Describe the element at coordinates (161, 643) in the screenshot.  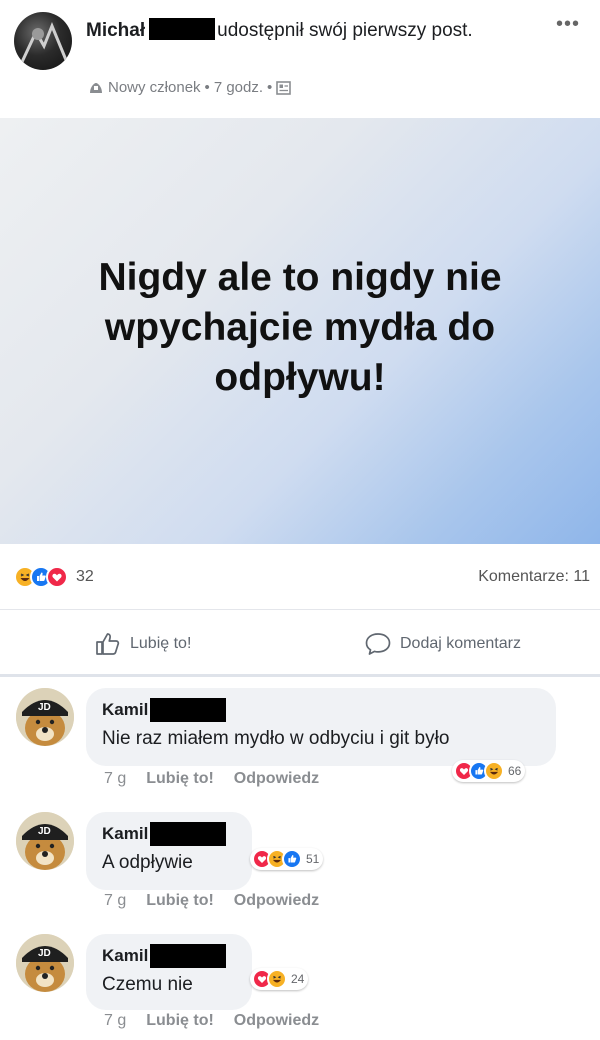
I see `like-button-label: Lubię to!` at that location.